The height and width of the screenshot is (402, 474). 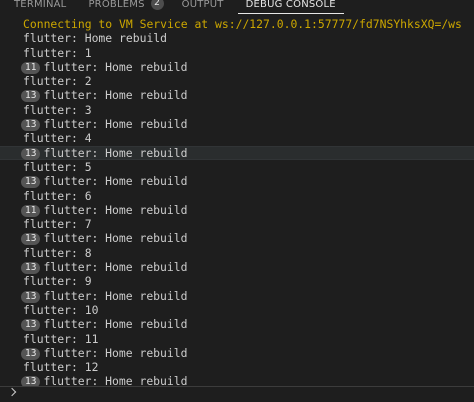 I want to click on console-line-text: flutter: 6, so click(x=57, y=195).